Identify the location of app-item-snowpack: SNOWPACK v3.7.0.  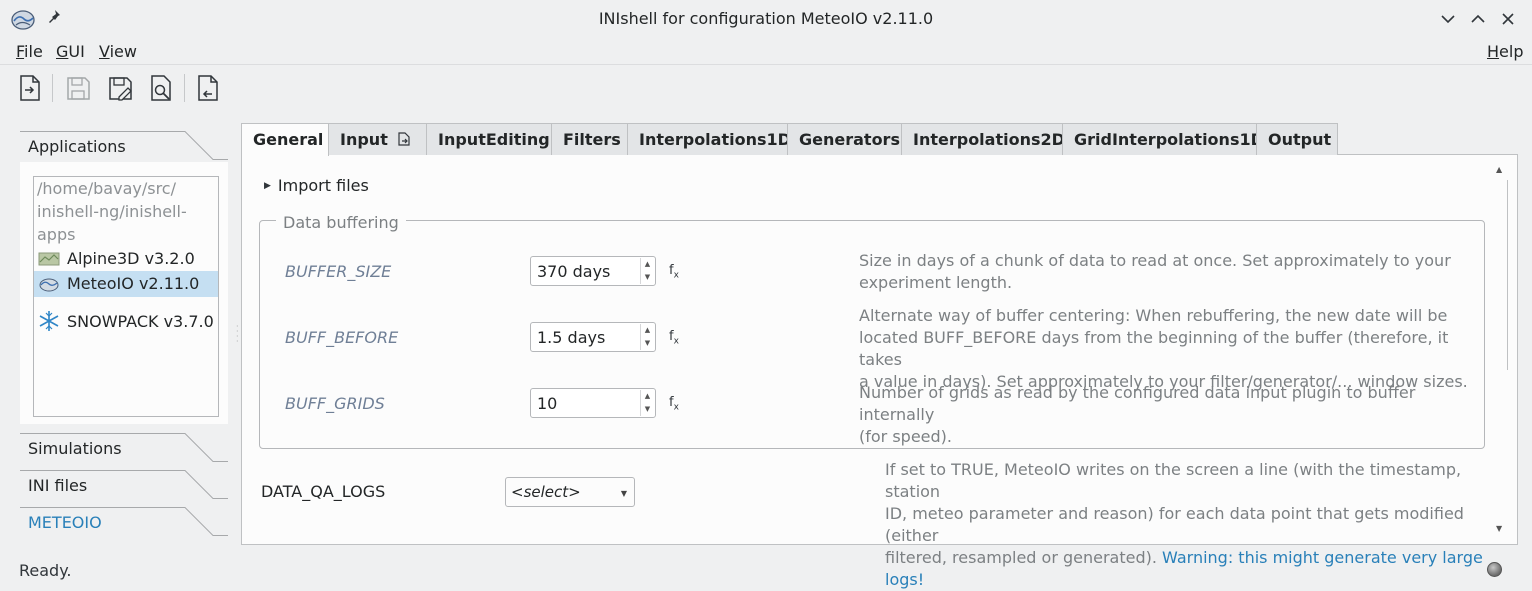
(126, 322).